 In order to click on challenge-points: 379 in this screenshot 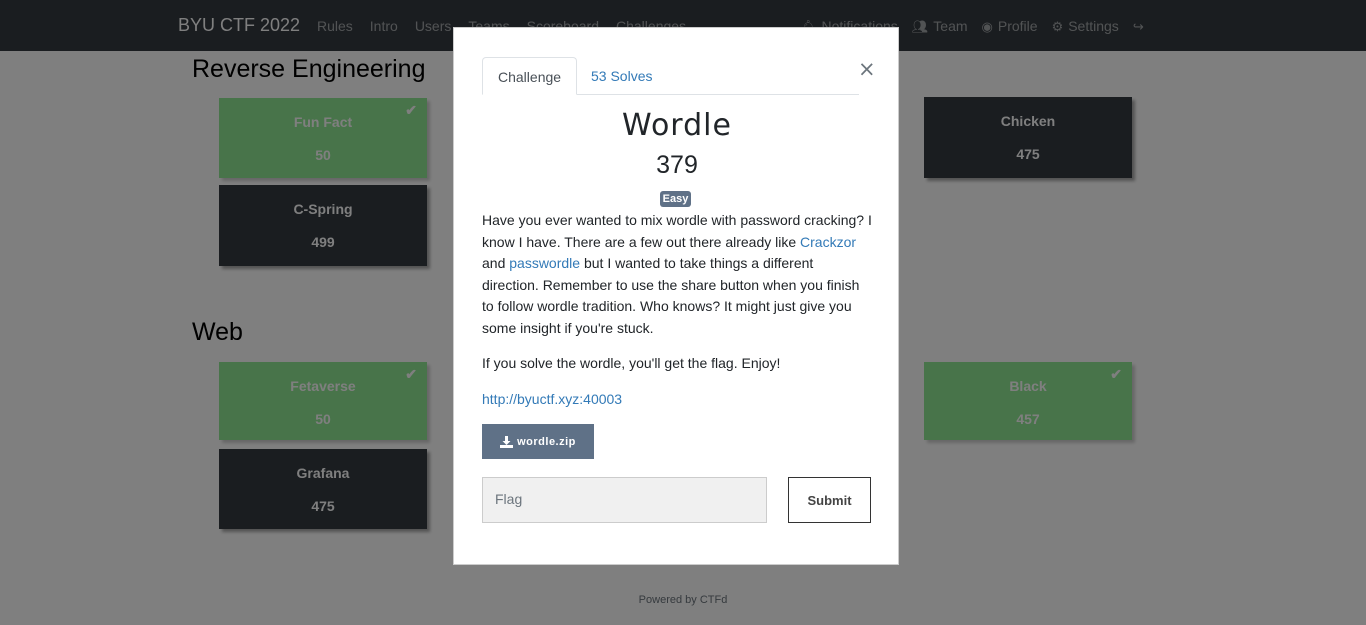, I will do `click(677, 165)`.